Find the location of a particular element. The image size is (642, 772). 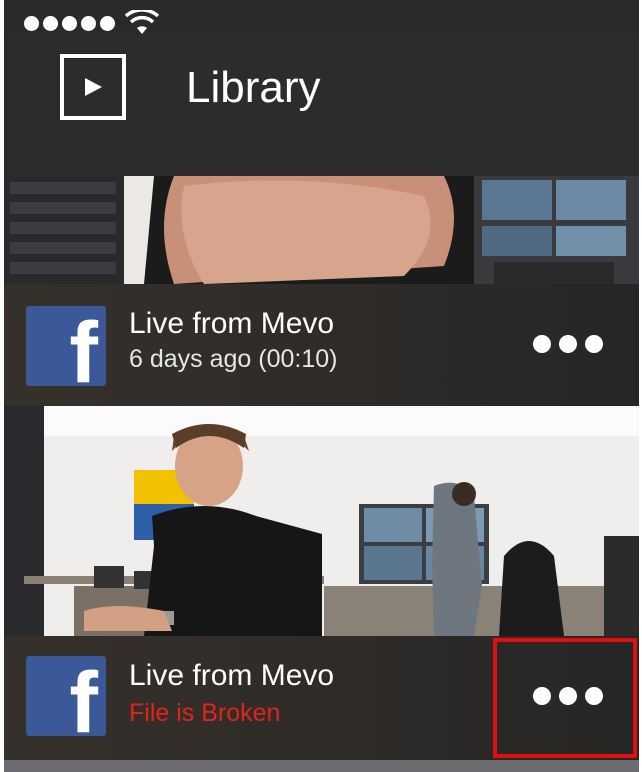

status-bar is located at coordinates (91, 23).